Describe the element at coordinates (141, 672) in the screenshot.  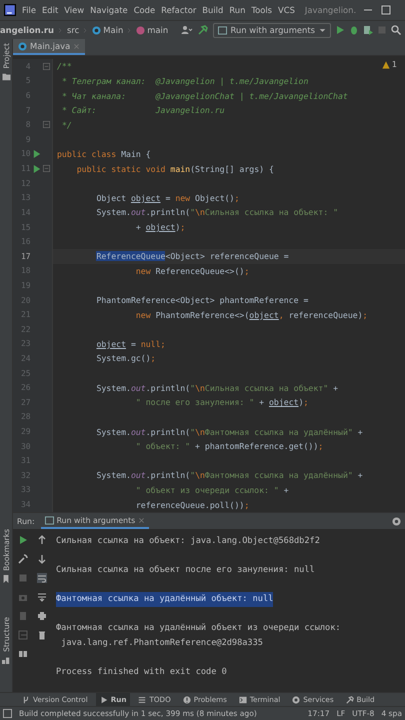
I see `console-line: Process finished with exit code 0` at that location.